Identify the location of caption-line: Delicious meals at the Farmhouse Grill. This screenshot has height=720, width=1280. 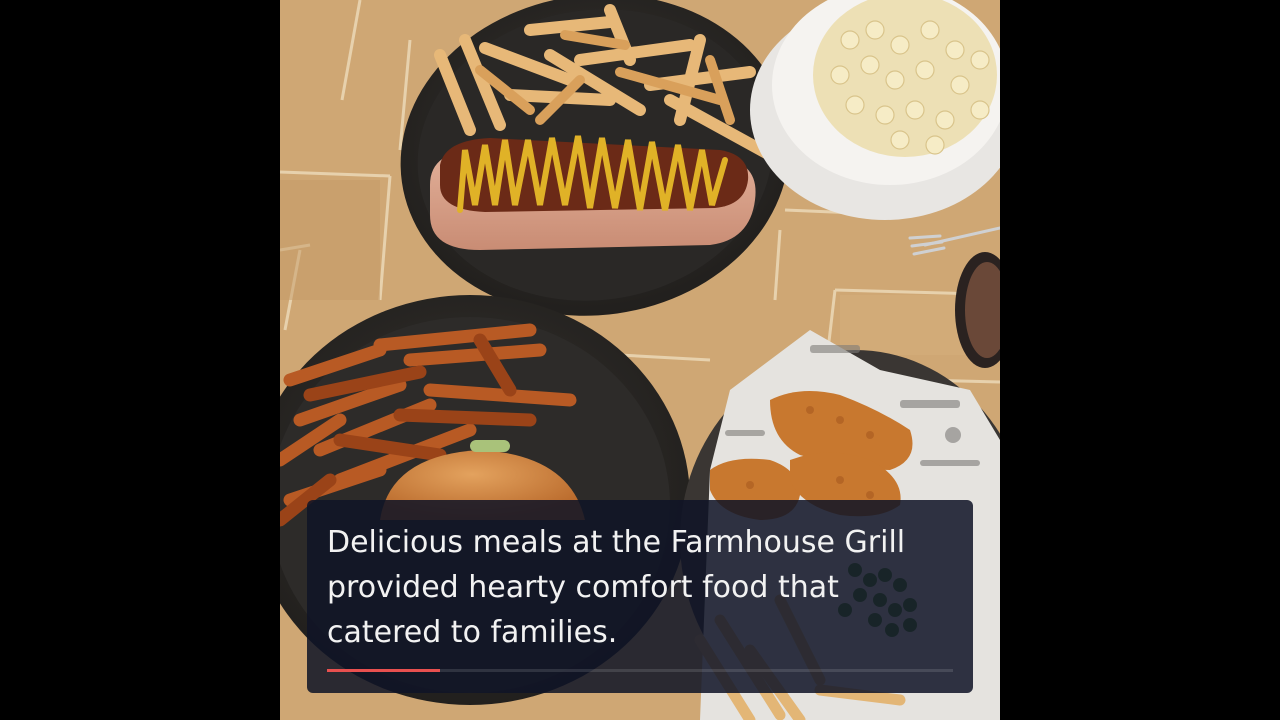
(616, 542).